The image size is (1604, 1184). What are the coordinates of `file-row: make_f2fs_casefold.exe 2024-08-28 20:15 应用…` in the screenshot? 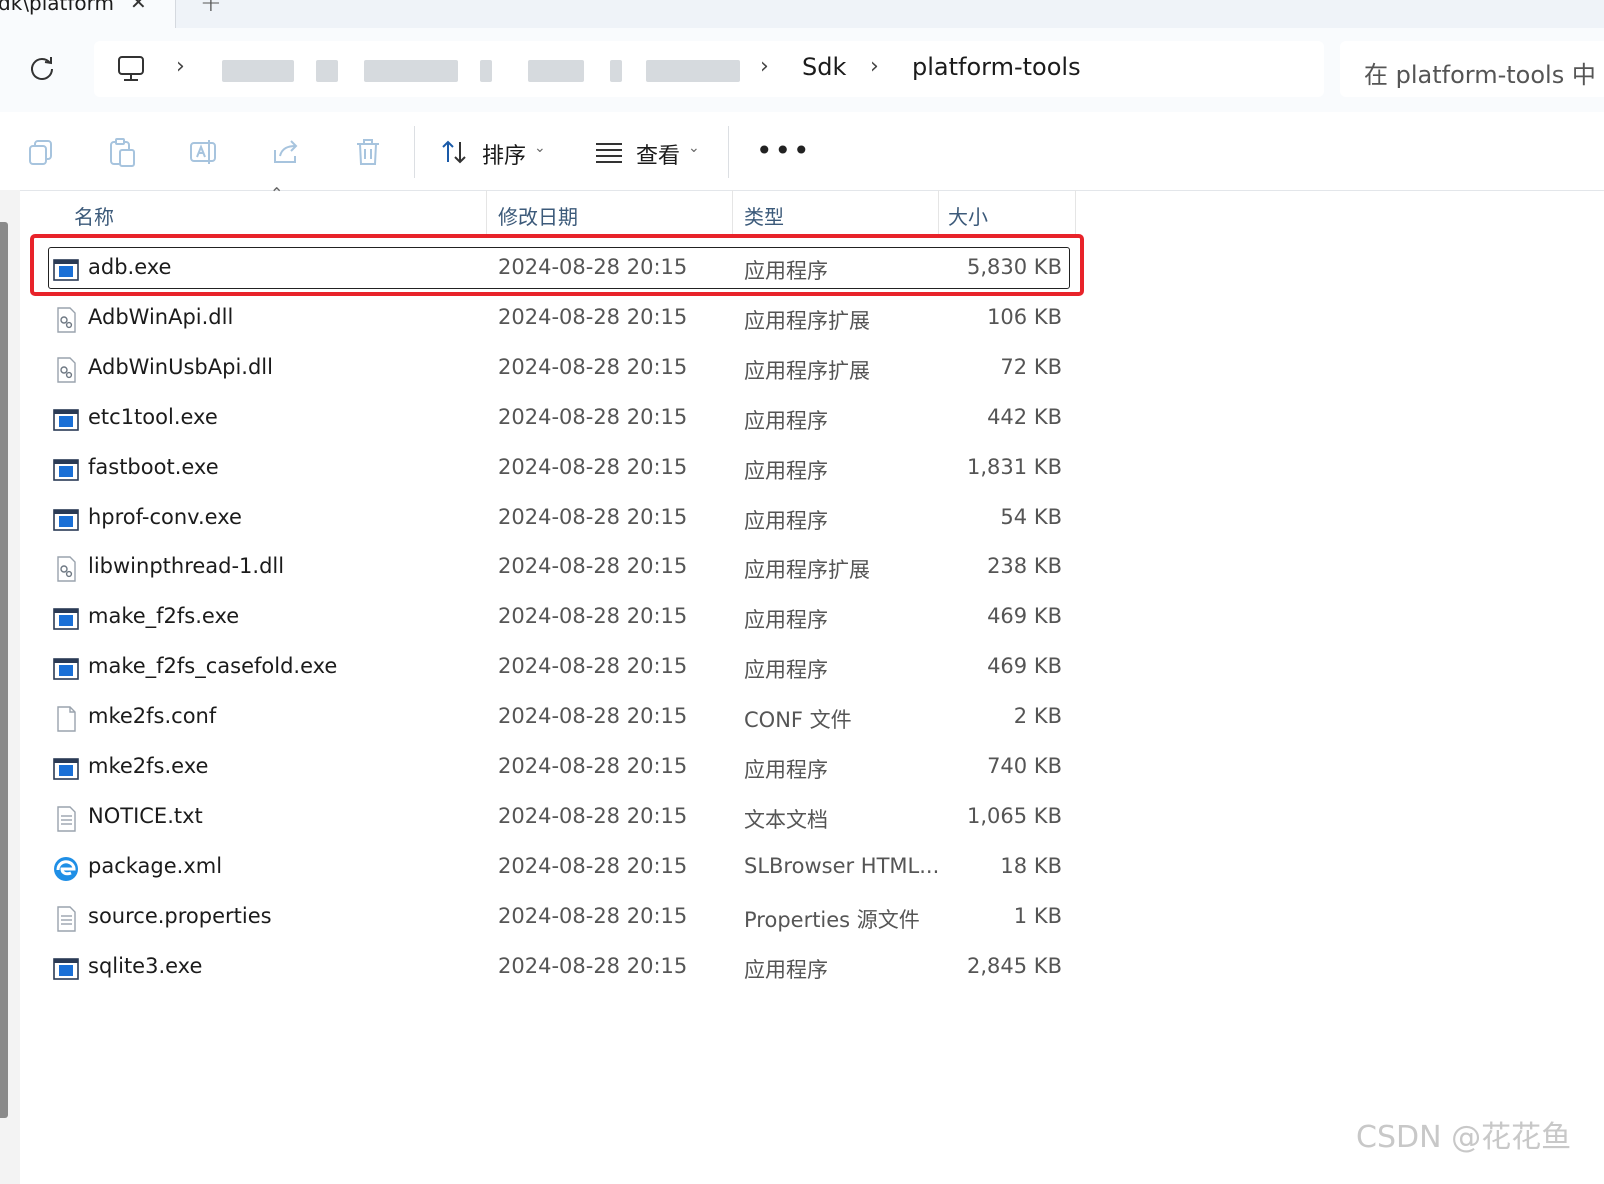 It's located at (548, 668).